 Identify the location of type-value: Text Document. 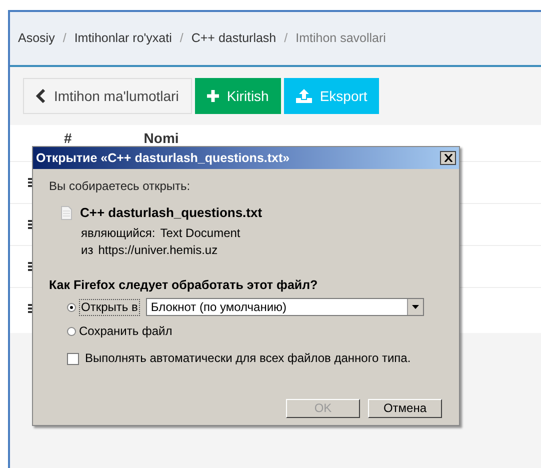
(200, 233).